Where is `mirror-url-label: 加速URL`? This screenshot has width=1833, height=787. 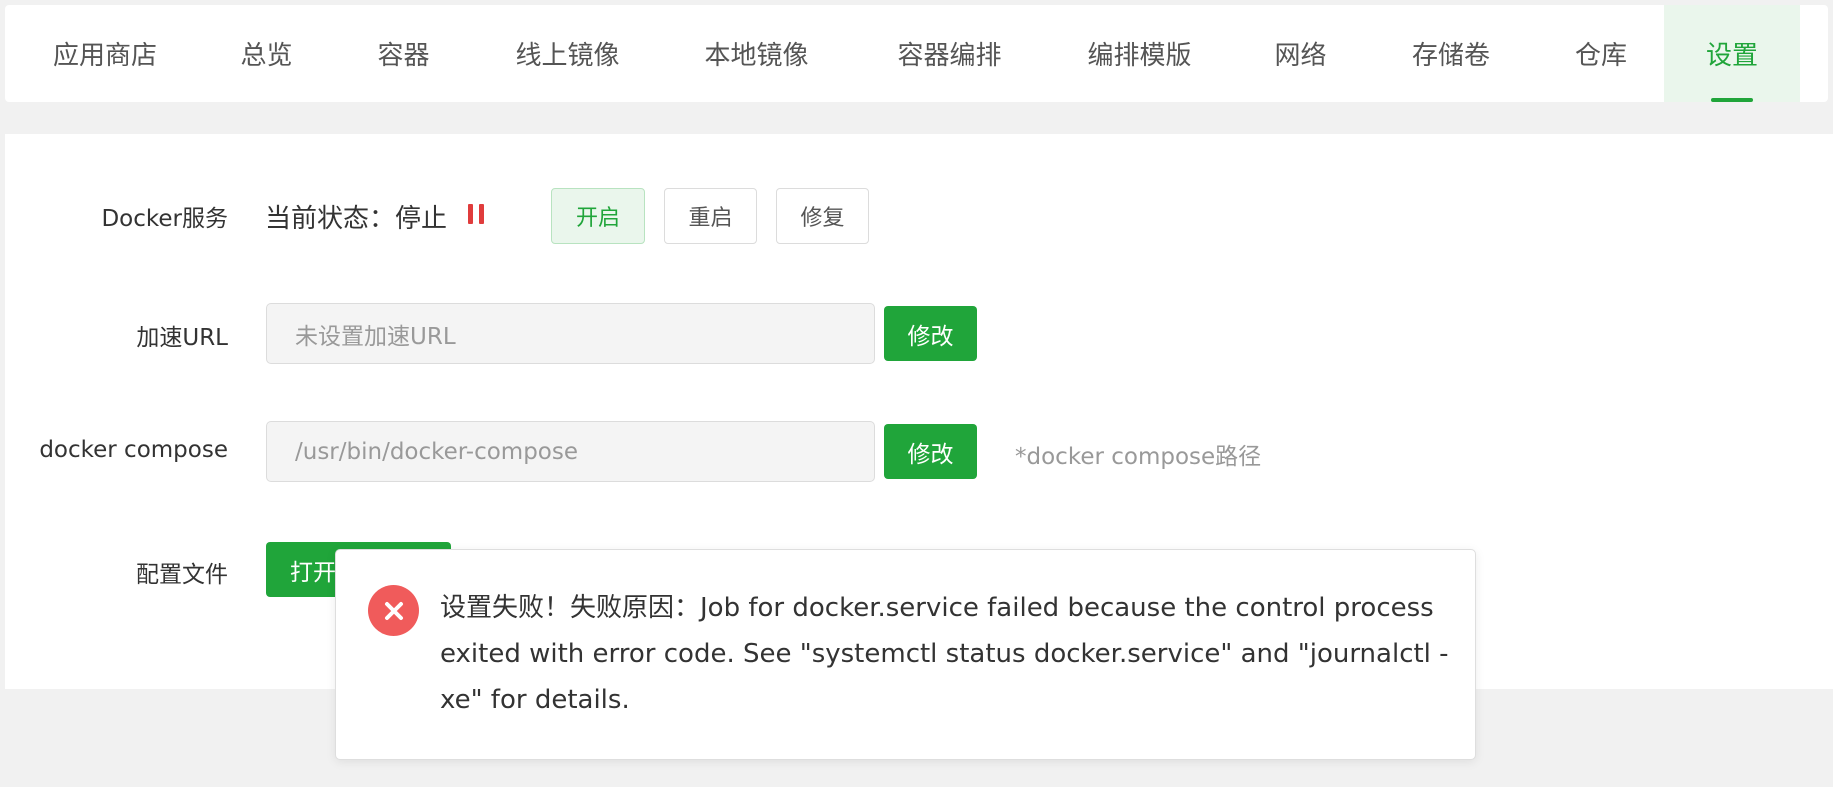
mirror-url-label: 加速URL is located at coordinates (182, 338).